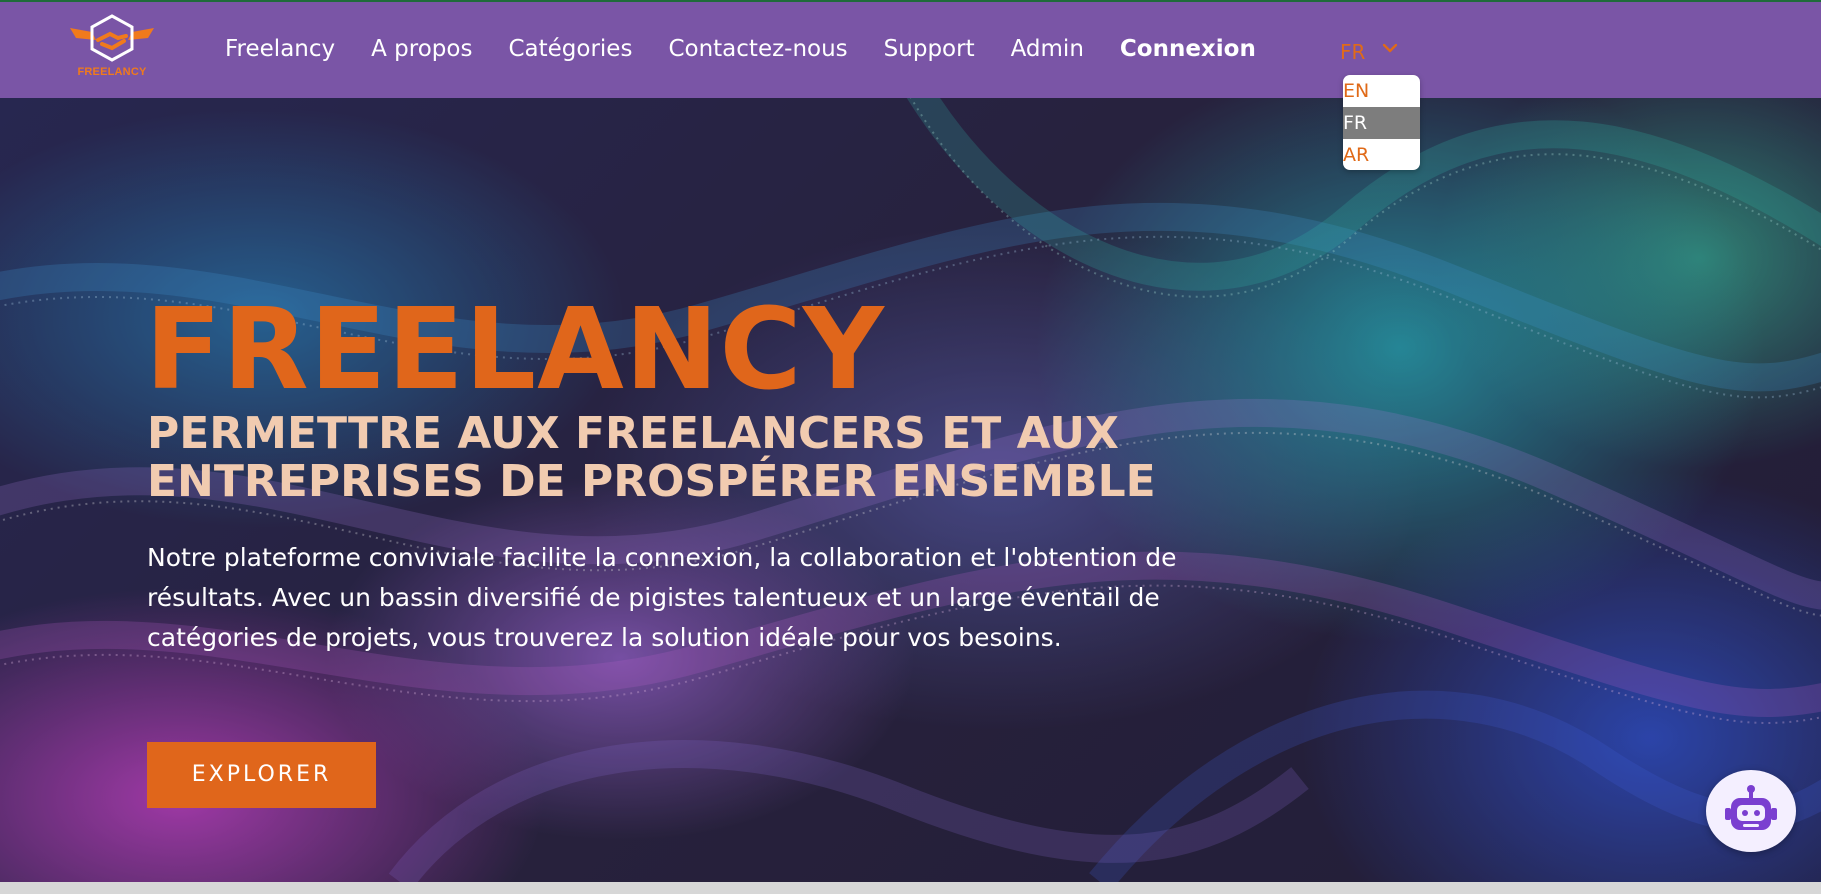 This screenshot has width=1821, height=894. I want to click on language-option-ar: AR, so click(1381, 154).